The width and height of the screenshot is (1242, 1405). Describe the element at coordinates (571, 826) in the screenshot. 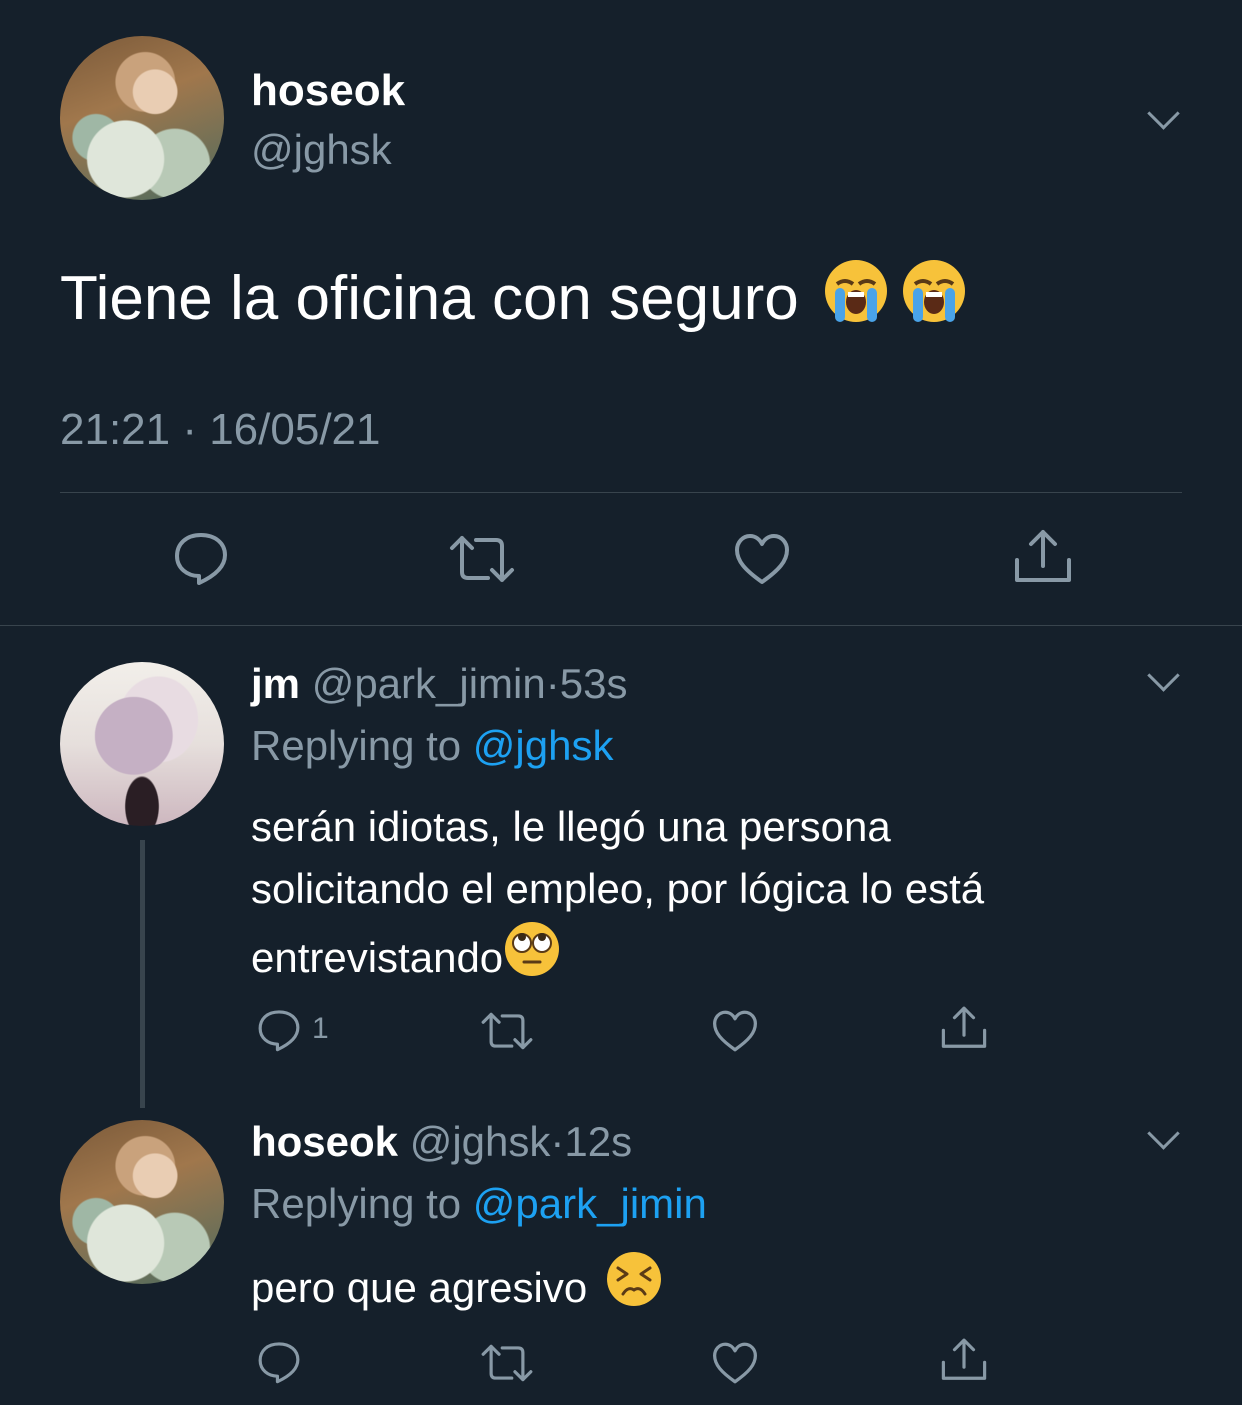

I see `reply-text-line: serán idiotas, le llegó una persona` at that location.